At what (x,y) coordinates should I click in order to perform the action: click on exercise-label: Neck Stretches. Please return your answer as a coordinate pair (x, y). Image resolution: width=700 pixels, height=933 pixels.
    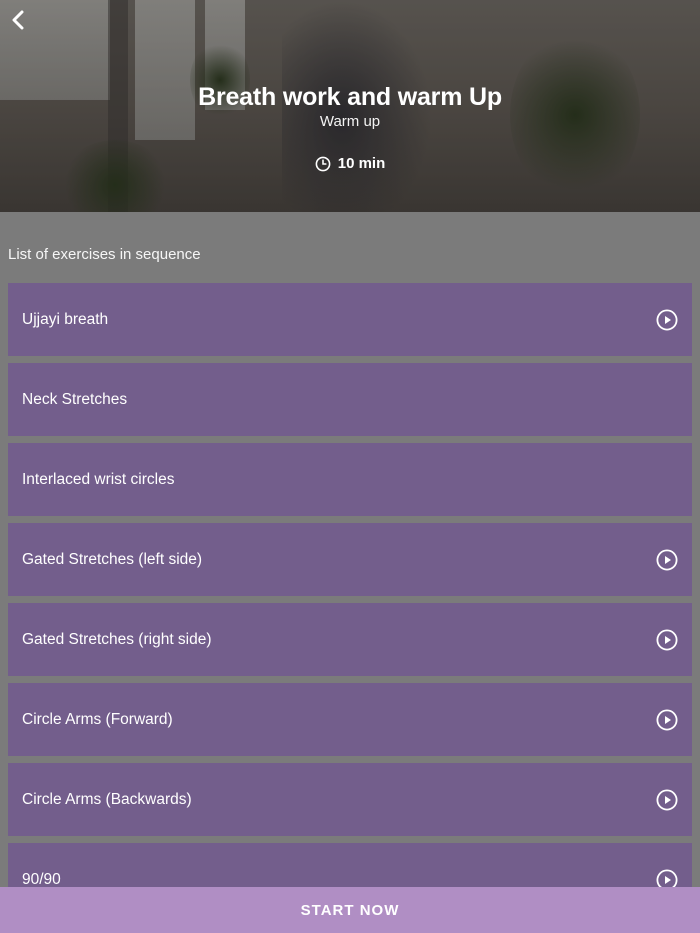
    Looking at the image, I should click on (75, 399).